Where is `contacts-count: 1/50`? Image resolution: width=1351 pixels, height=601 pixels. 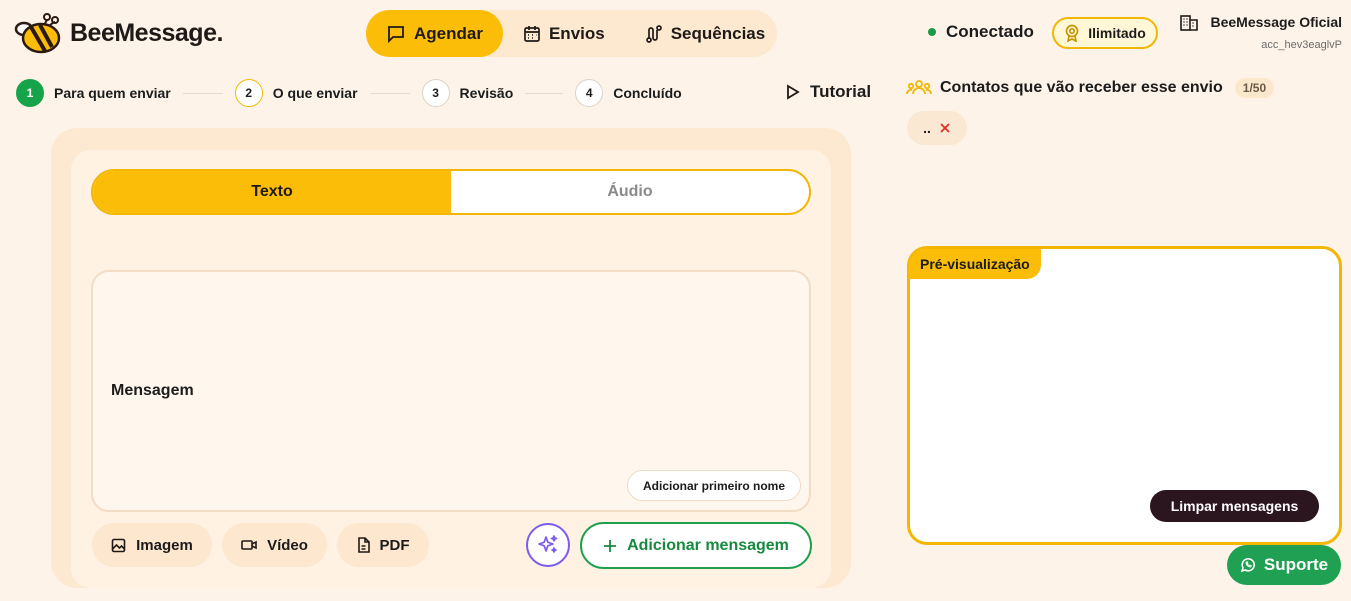
contacts-count: 1/50 is located at coordinates (1254, 88).